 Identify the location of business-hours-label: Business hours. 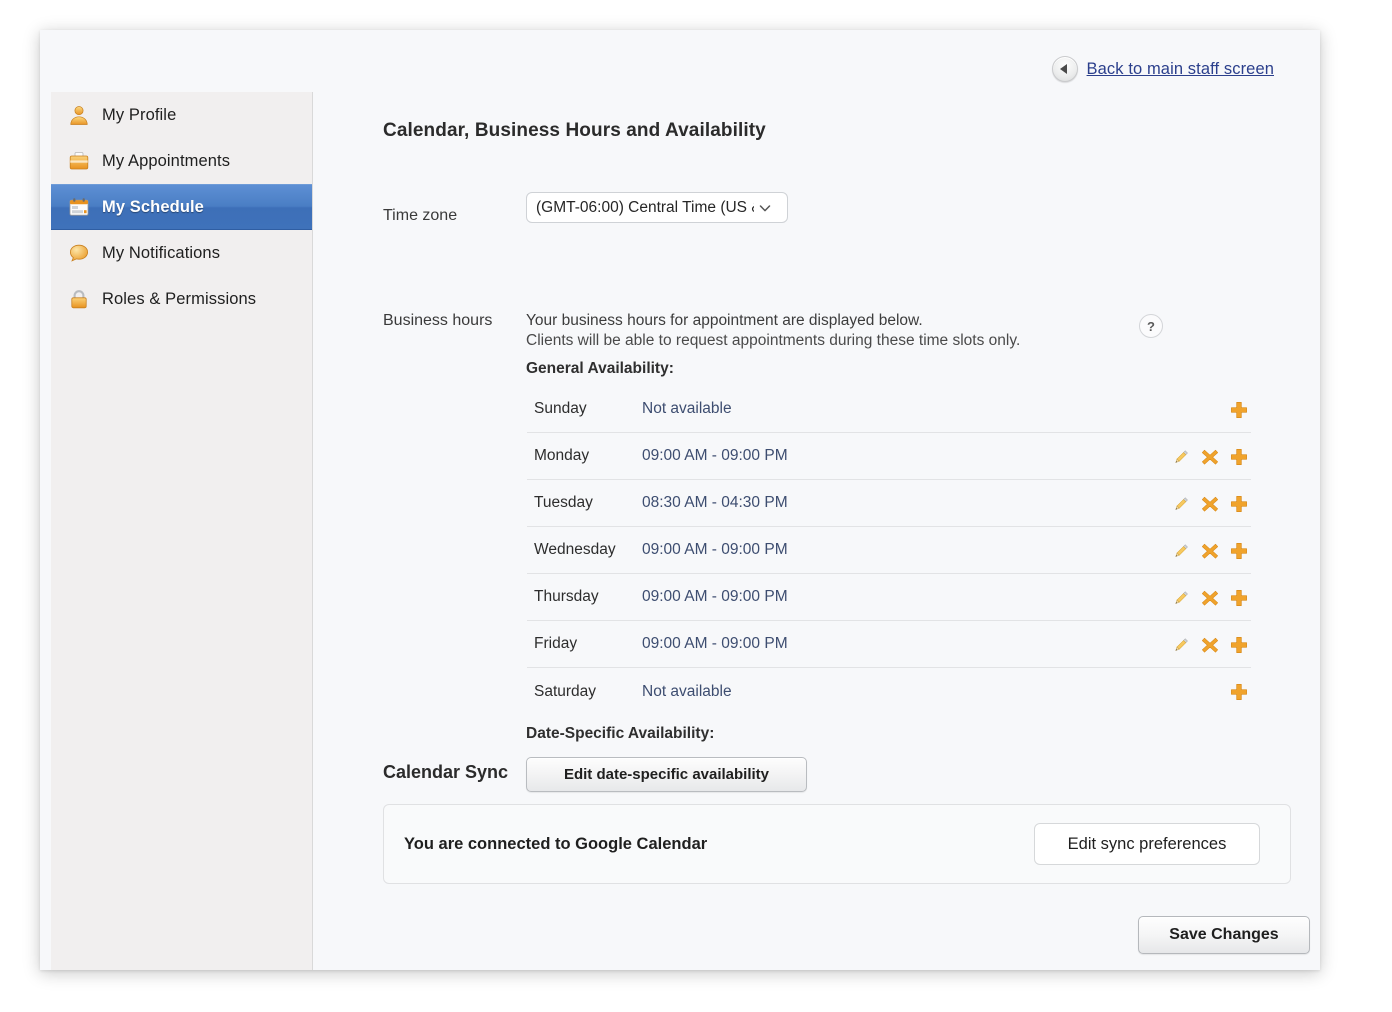
(438, 320).